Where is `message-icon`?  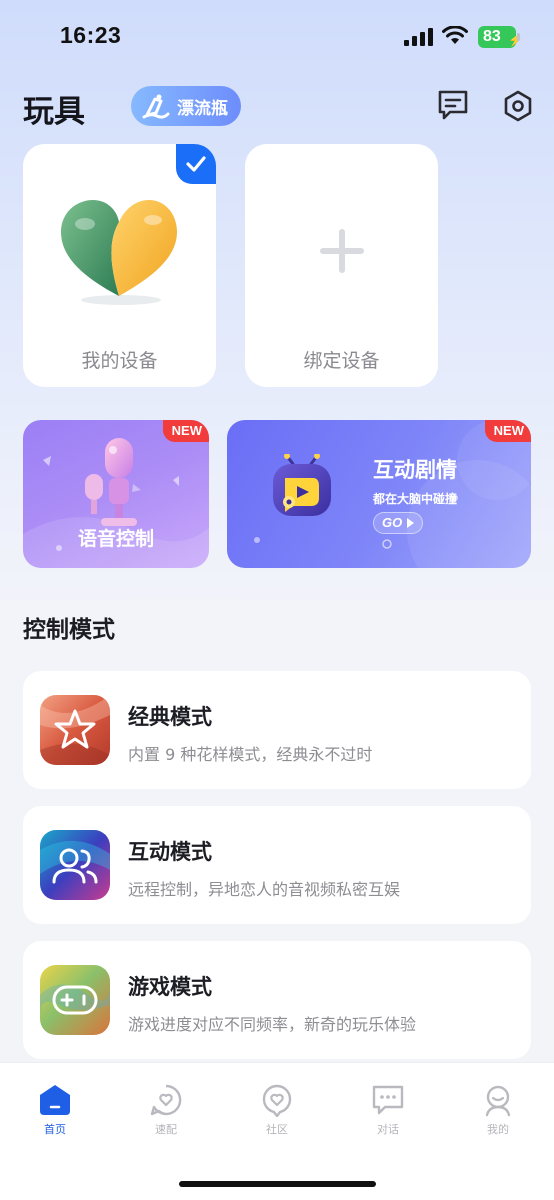
message-icon is located at coordinates (453, 105).